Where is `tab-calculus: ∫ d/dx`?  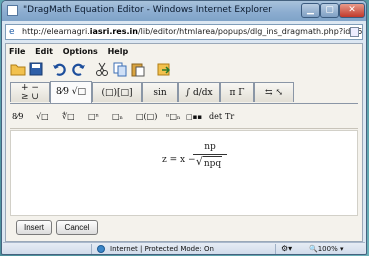
tab-calculus: ∫ d/dx is located at coordinates (199, 92).